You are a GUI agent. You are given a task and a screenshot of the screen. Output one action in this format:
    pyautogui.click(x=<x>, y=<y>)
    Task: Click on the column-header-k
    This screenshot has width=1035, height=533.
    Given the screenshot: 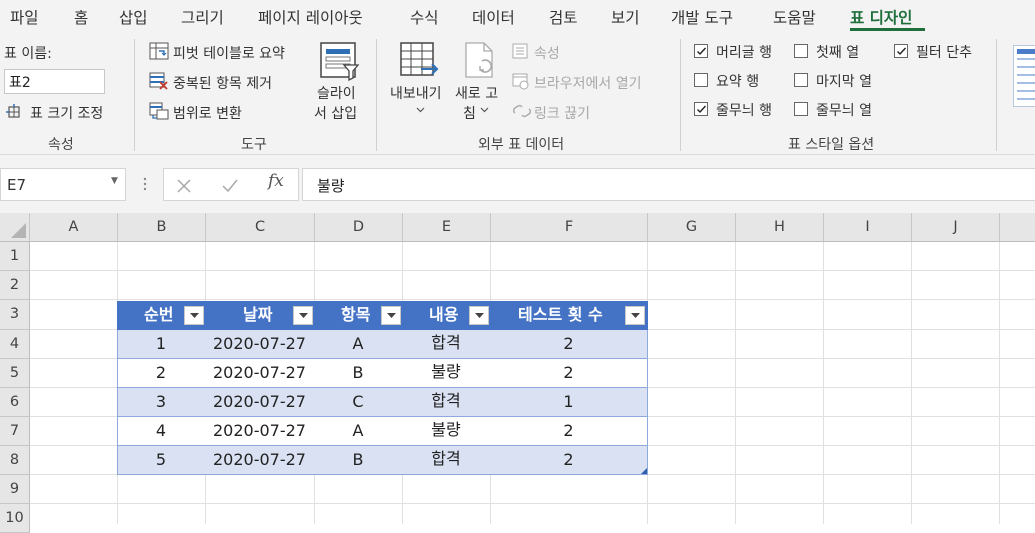 What is the action you would take?
    pyautogui.click(x=1017, y=227)
    